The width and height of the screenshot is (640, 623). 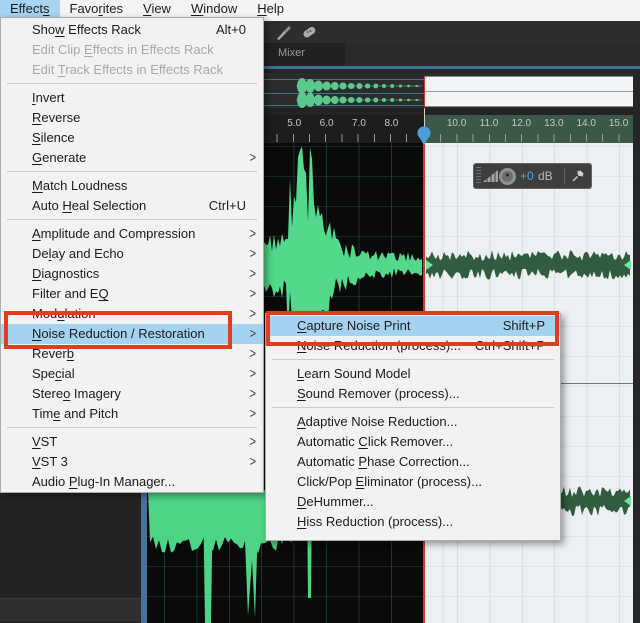 What do you see at coordinates (132, 394) in the screenshot?
I see `effects-menu-item-stereo-imagery: Stereo Imagery >` at bounding box center [132, 394].